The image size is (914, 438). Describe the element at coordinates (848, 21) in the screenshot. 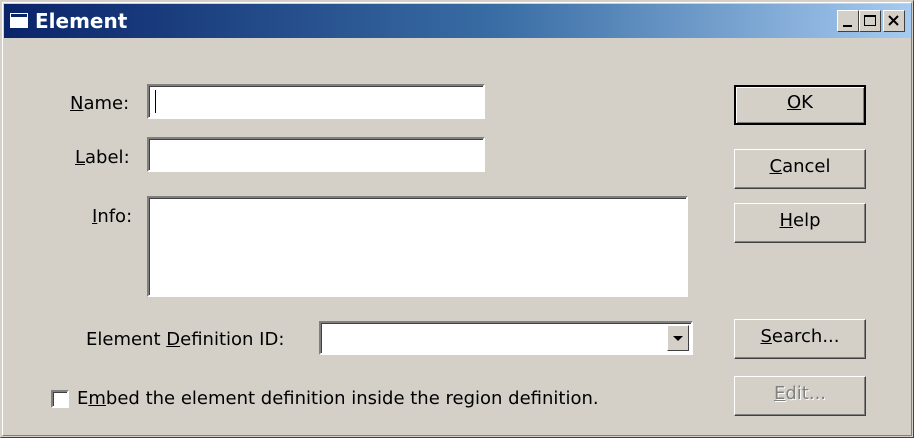

I see `minimize-button` at that location.